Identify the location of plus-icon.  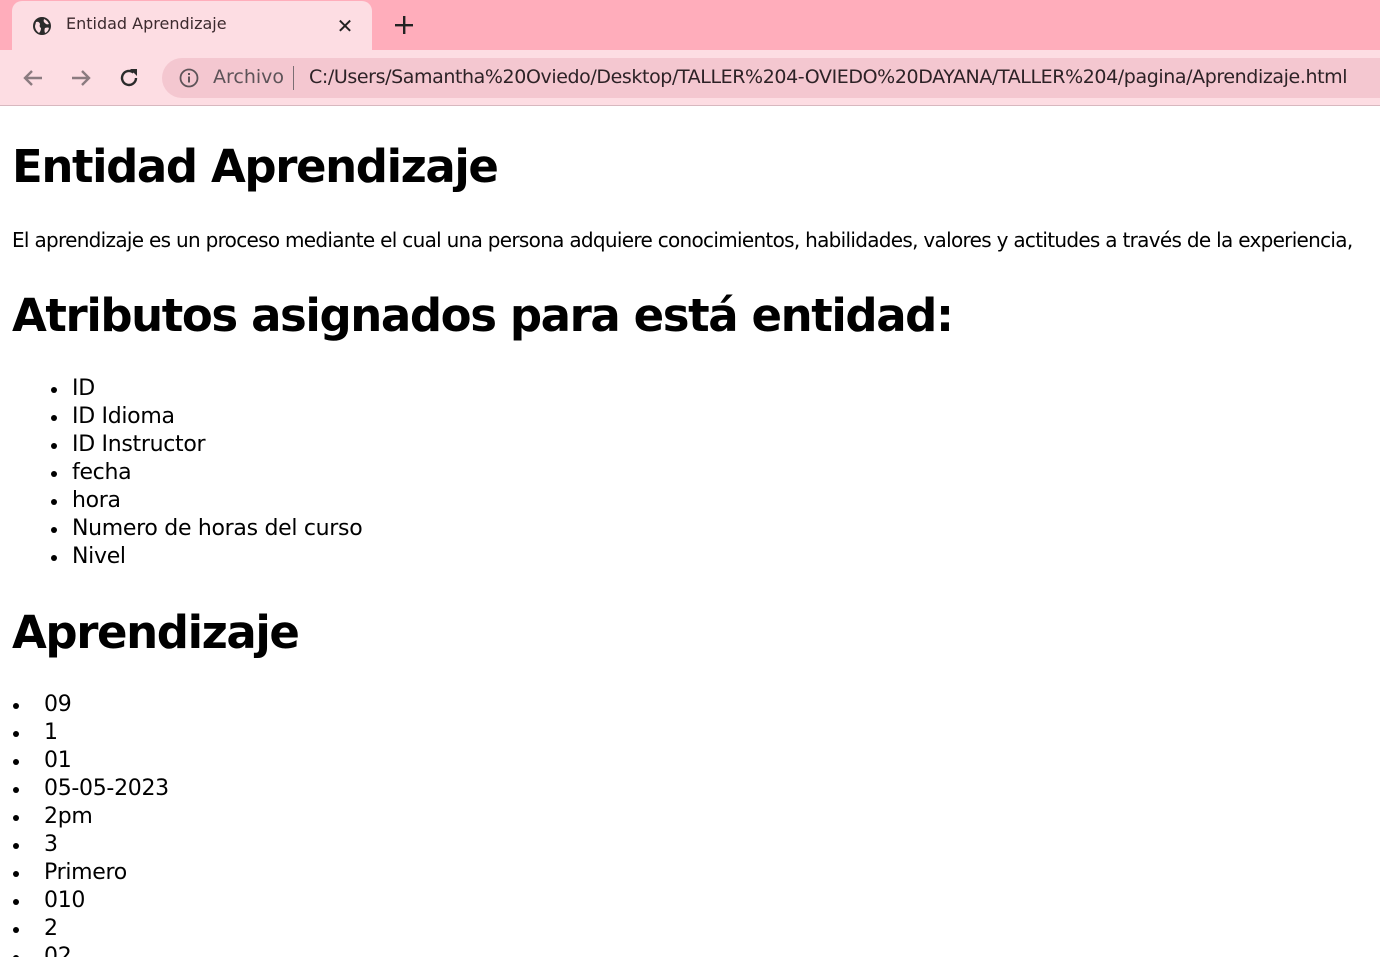
(404, 25).